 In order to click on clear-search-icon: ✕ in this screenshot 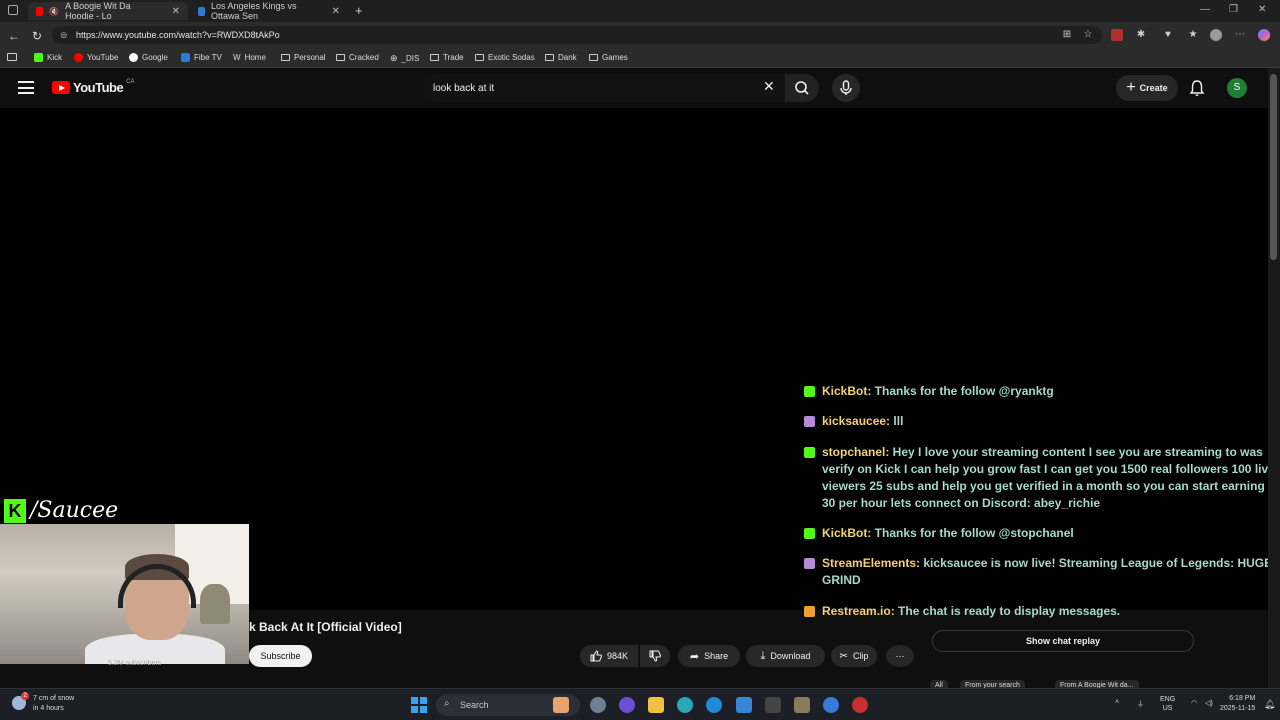, I will do `click(769, 86)`.